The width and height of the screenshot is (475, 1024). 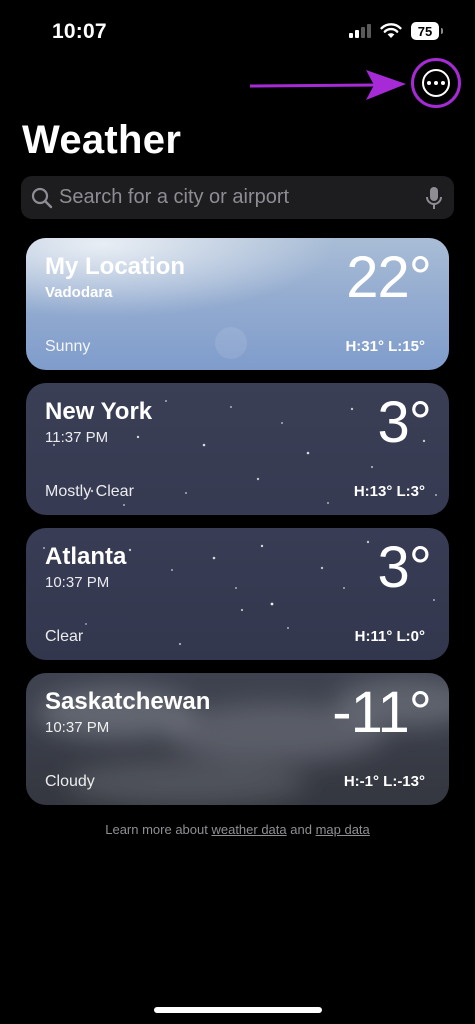 What do you see at coordinates (327, 85) in the screenshot?
I see `annotation-arrow` at bounding box center [327, 85].